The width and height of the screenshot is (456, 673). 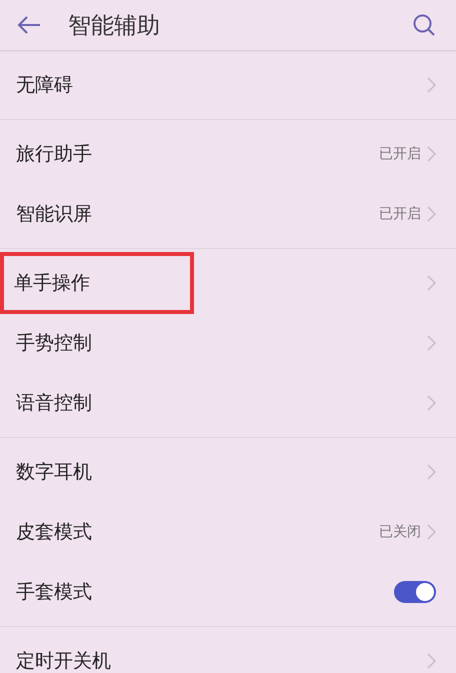 I want to click on row-label: 手套模式, so click(x=54, y=592).